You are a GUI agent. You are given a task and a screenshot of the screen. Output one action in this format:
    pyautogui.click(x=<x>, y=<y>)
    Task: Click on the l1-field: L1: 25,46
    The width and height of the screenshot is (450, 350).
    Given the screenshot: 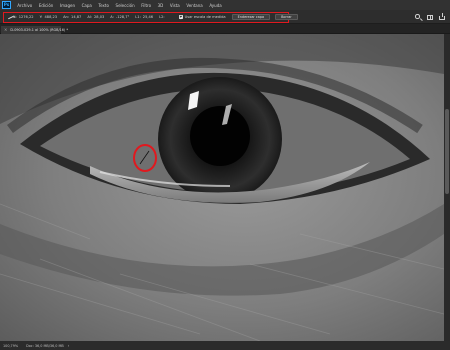 What is the action you would take?
    pyautogui.click(x=144, y=17)
    